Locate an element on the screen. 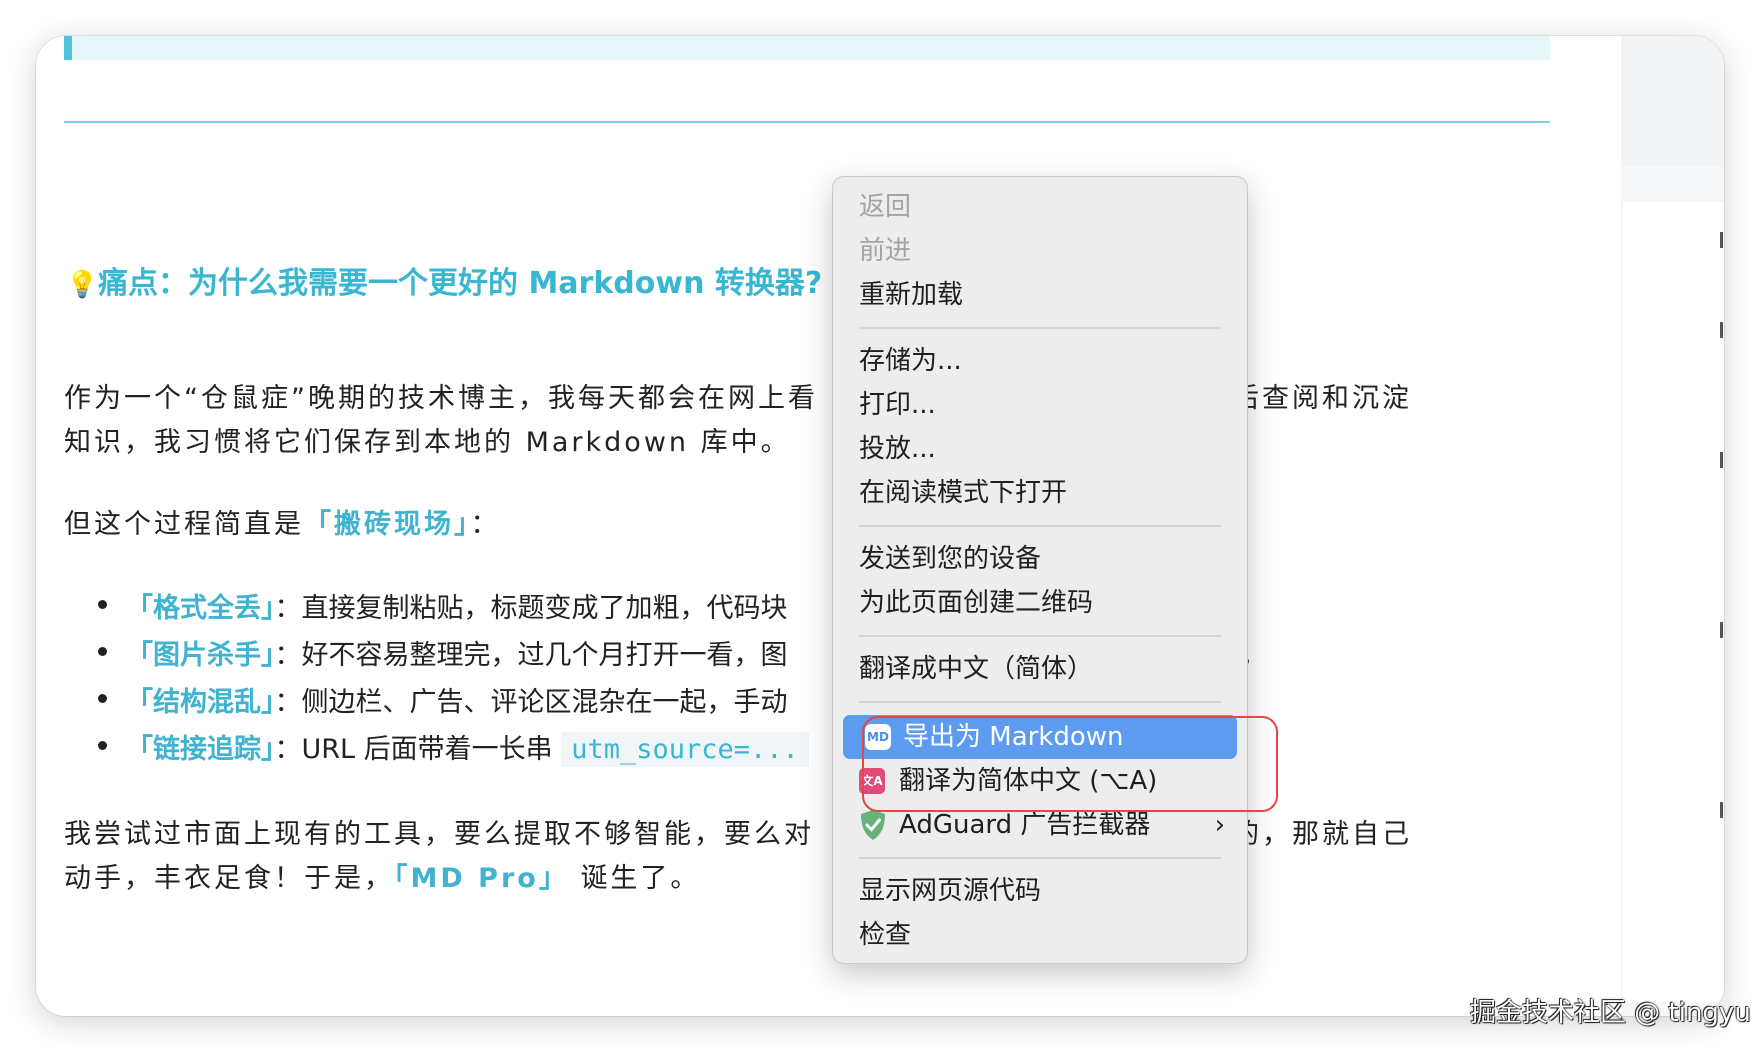 The height and width of the screenshot is (1054, 1760). translate-icon: 文A is located at coordinates (872, 781).